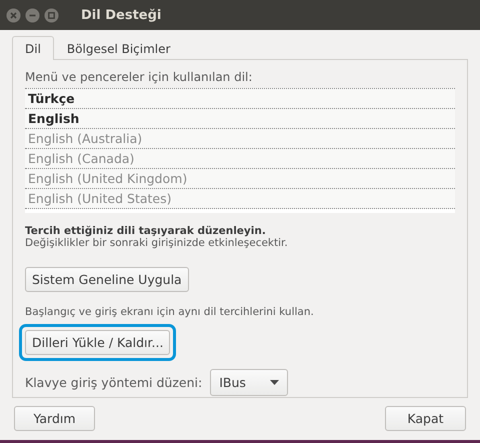 This screenshot has height=443, width=480. Describe the element at coordinates (33, 48) in the screenshot. I see `tab: Dil` at that location.